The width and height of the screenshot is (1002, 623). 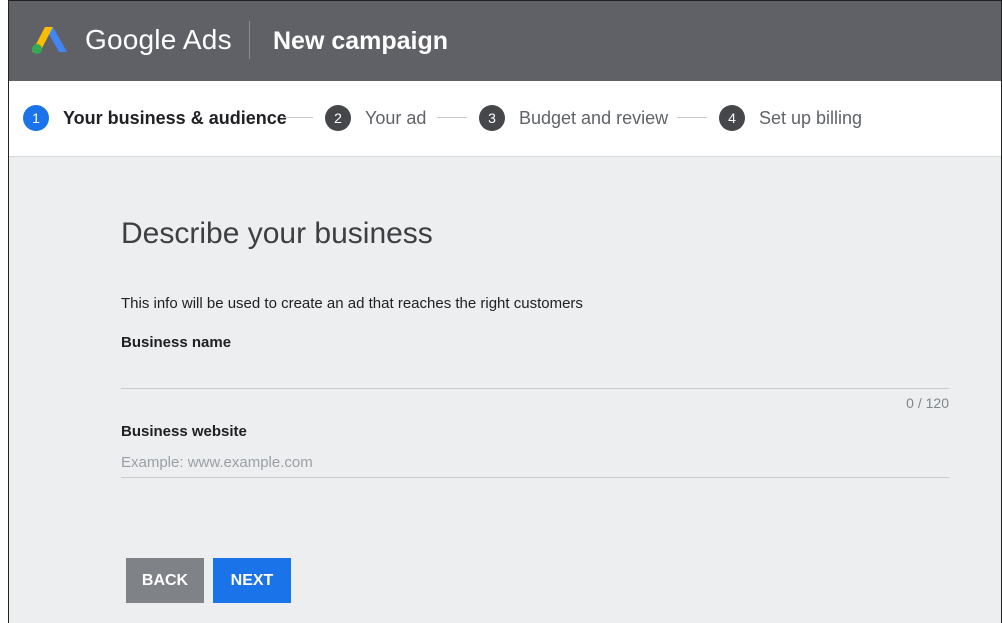 What do you see at coordinates (505, 41) in the screenshot?
I see `top-app-bar: Google Ads New campaign` at bounding box center [505, 41].